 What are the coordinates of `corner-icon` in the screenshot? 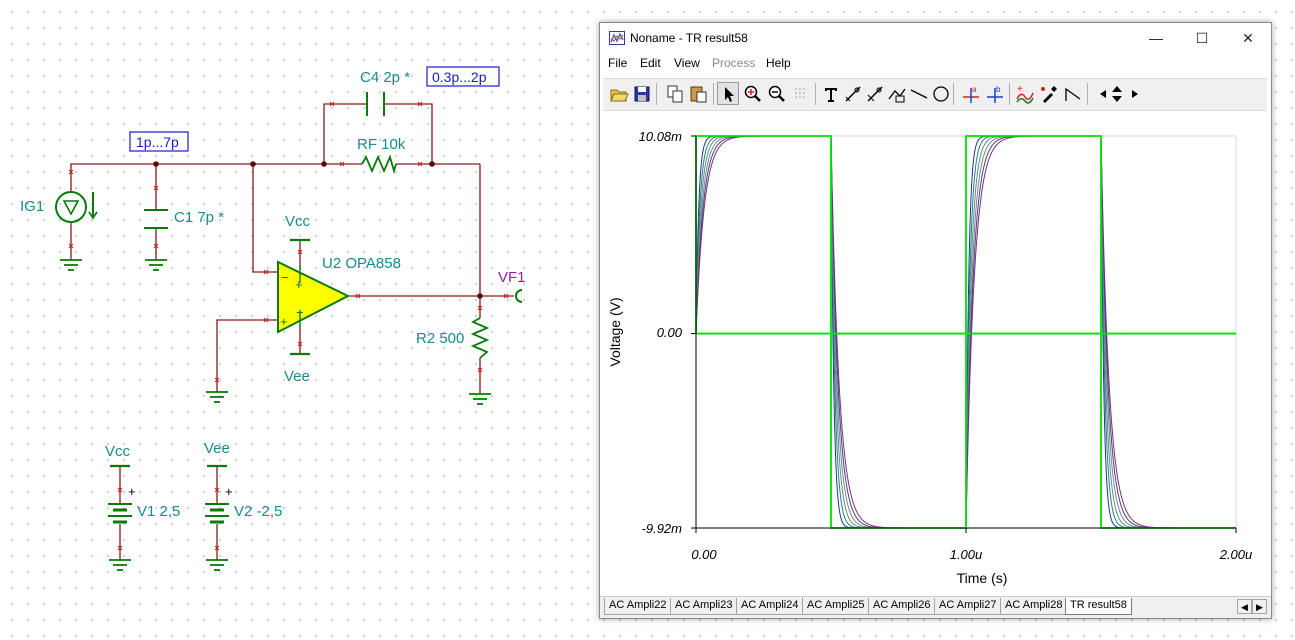 It's located at (1072, 93).